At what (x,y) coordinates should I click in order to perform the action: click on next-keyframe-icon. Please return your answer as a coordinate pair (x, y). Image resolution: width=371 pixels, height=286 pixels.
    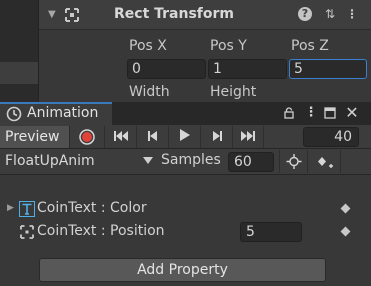
    Looking at the image, I should click on (217, 136).